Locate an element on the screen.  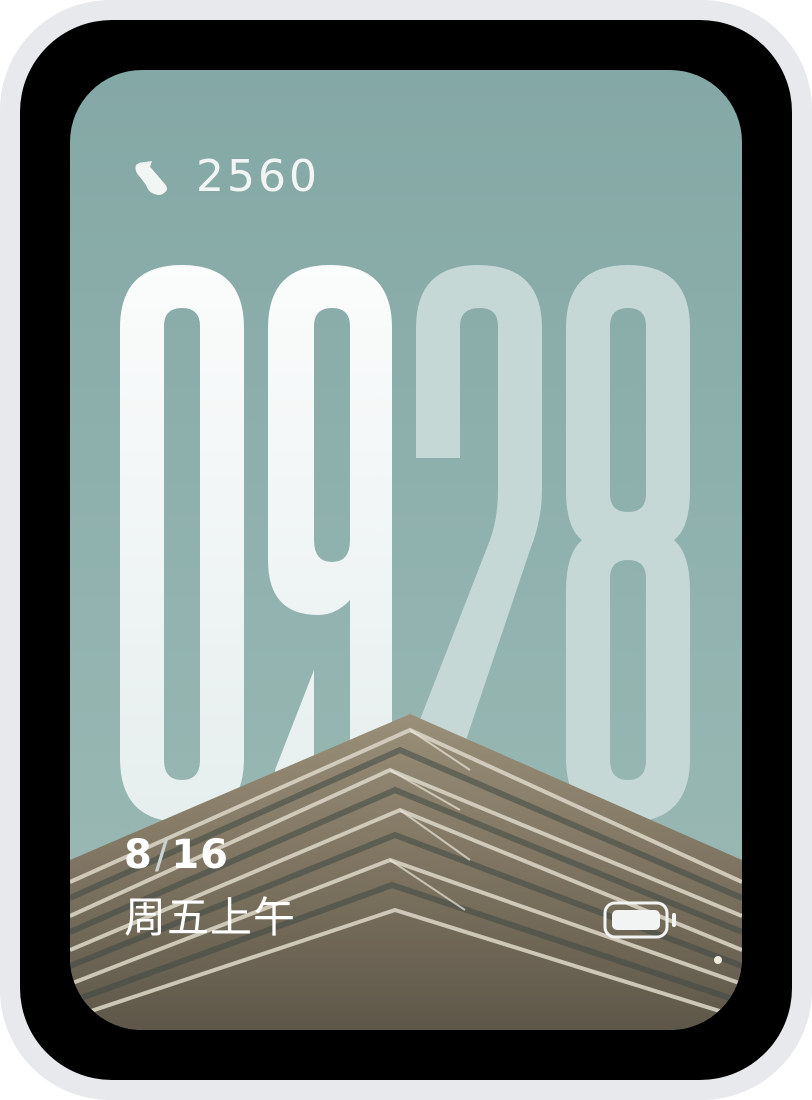
step-counter: 2560 is located at coordinates (225, 177).